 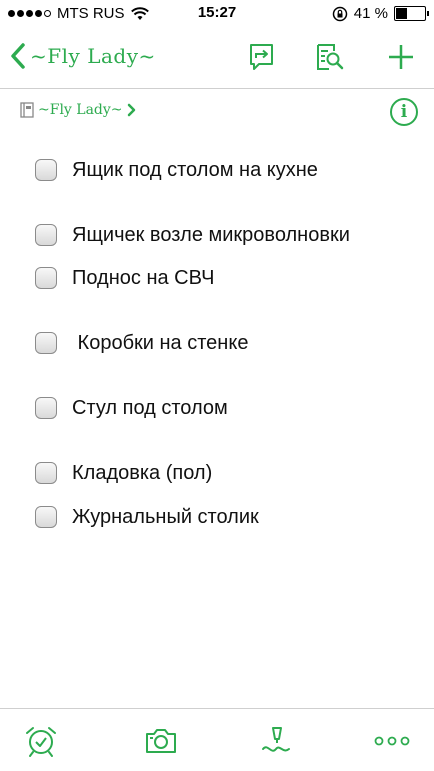 I want to click on notebook-icon, so click(x=27, y=110).